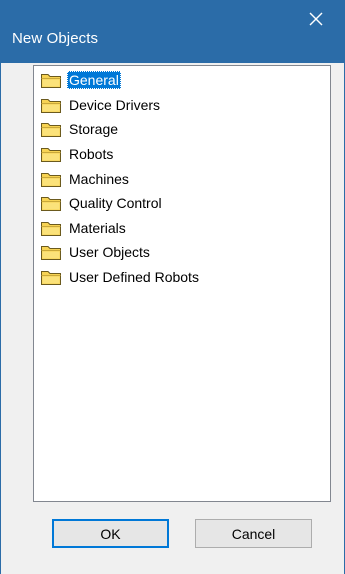 The image size is (345, 574). I want to click on tree-item: Materials, so click(120, 228).